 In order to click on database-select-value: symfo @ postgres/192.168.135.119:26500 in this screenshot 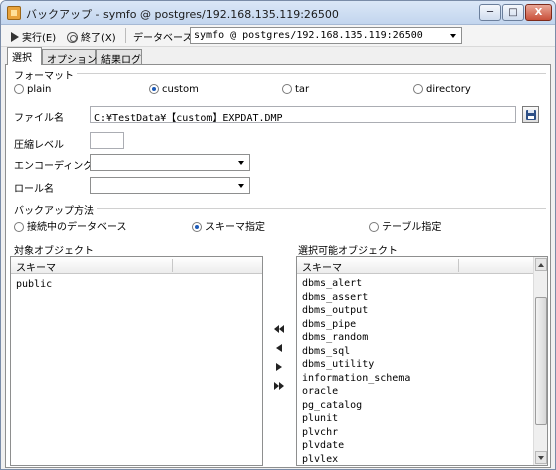, I will do `click(308, 35)`.